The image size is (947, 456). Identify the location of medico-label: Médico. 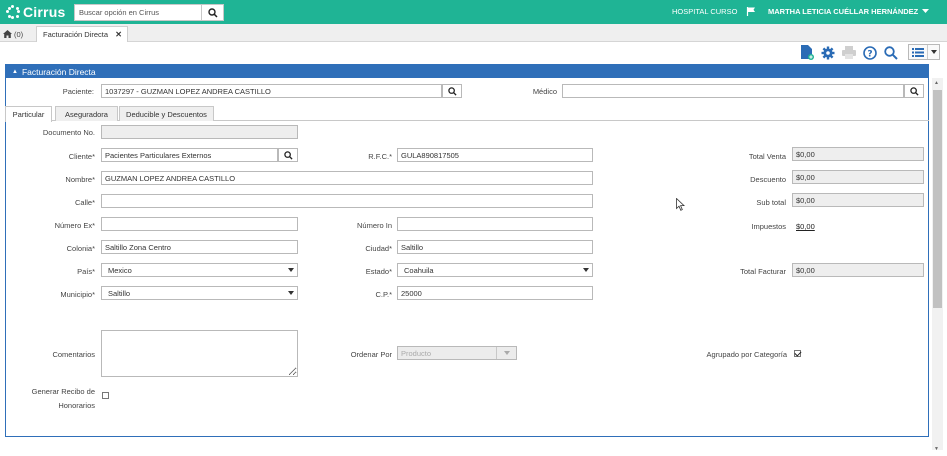
(544, 91).